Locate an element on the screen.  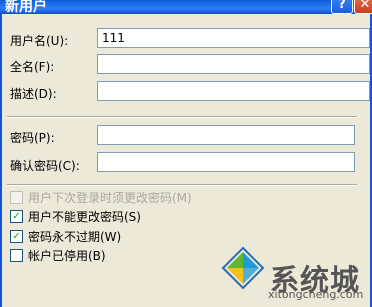
fullname-input is located at coordinates (233, 64).